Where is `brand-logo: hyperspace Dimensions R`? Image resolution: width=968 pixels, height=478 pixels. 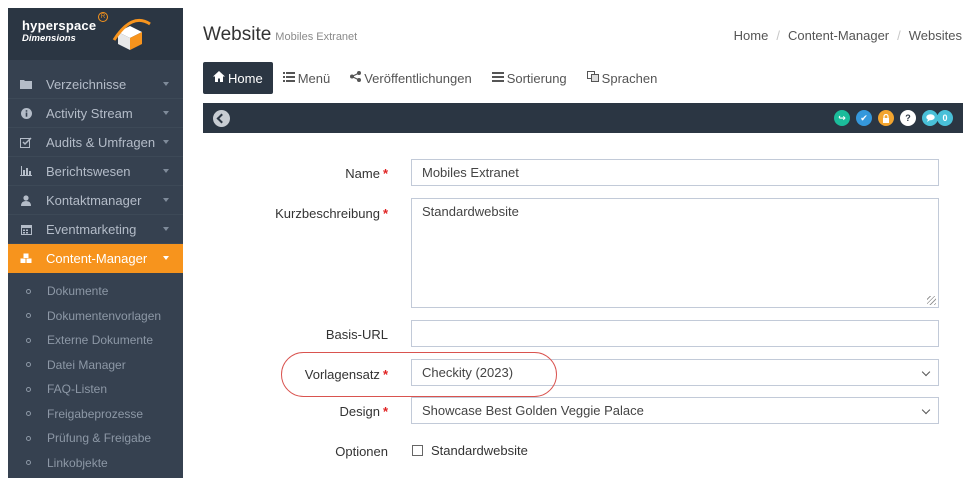 brand-logo: hyperspace Dimensions R is located at coordinates (95, 34).